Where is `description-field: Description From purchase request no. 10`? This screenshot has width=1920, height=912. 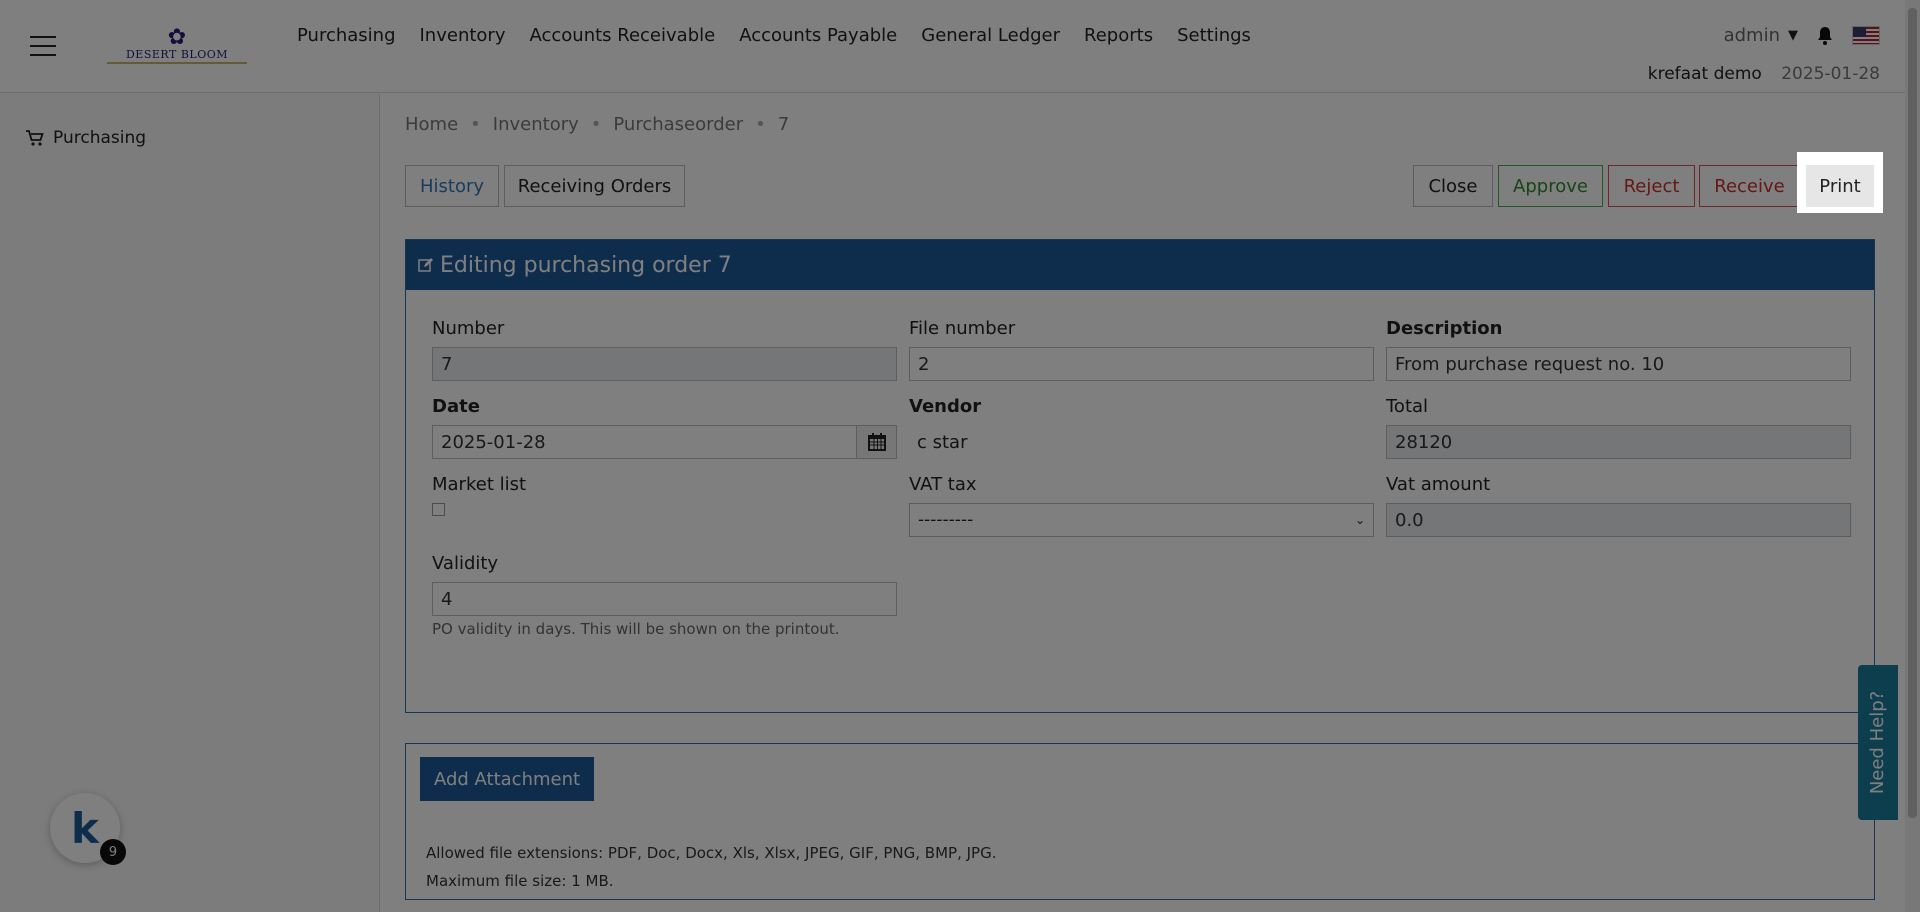 description-field: Description From purchase request no. 10 is located at coordinates (1618, 349).